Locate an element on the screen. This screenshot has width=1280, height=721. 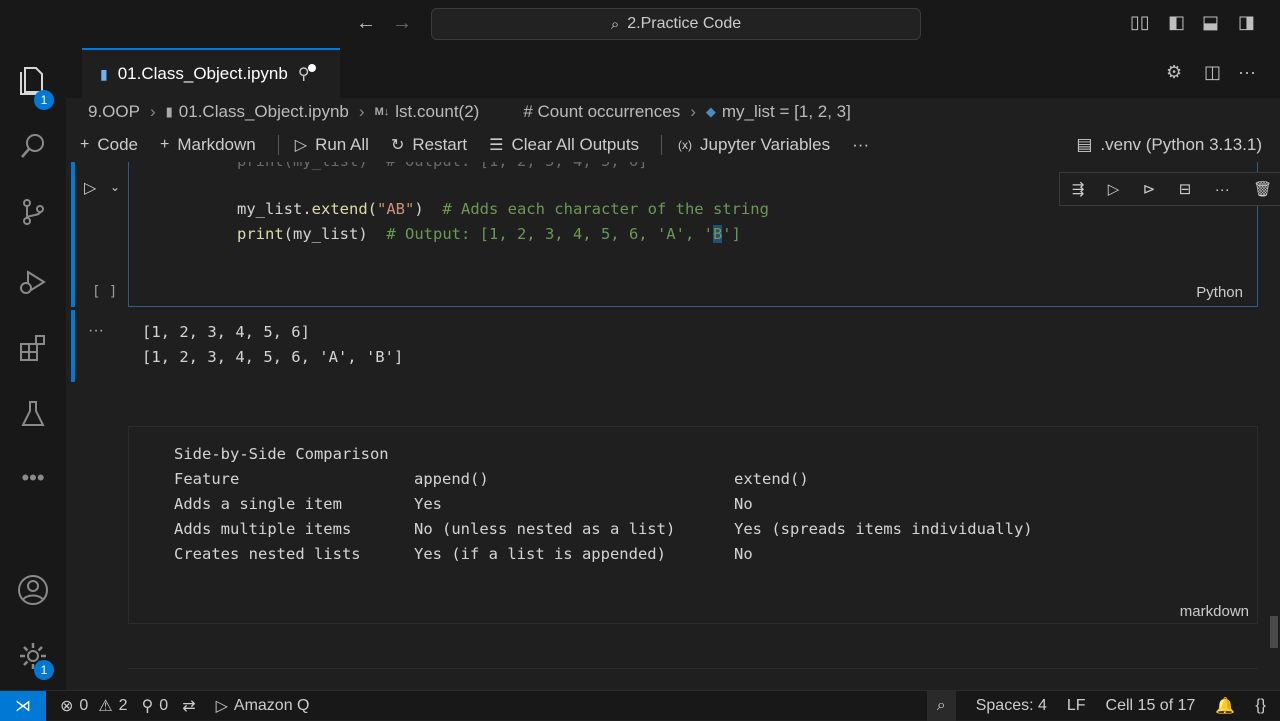
run-by-line-icon: ⇶ is located at coordinates (1078, 189).